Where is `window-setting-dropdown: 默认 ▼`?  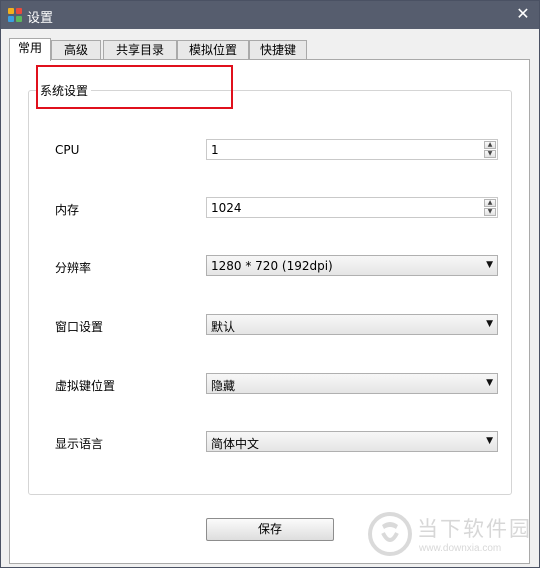 window-setting-dropdown: 默认 ▼ is located at coordinates (352, 324).